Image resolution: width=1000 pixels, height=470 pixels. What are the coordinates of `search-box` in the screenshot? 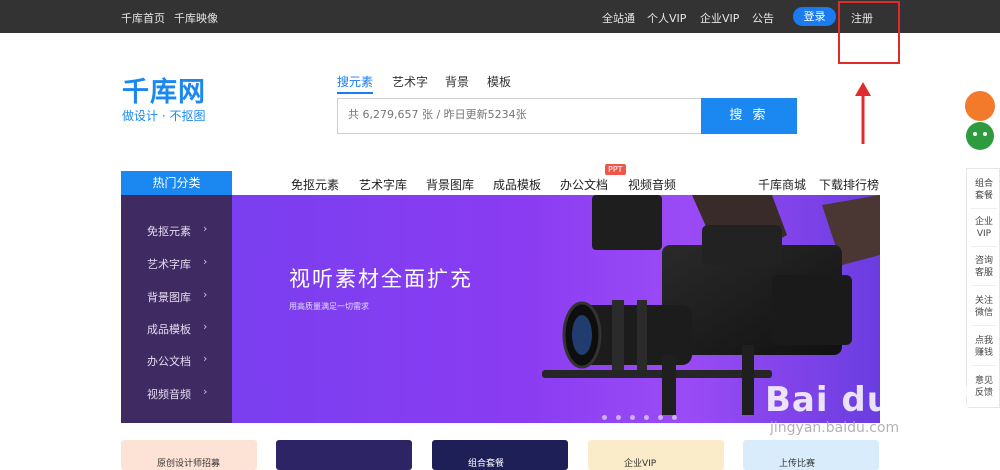 It's located at (519, 116).